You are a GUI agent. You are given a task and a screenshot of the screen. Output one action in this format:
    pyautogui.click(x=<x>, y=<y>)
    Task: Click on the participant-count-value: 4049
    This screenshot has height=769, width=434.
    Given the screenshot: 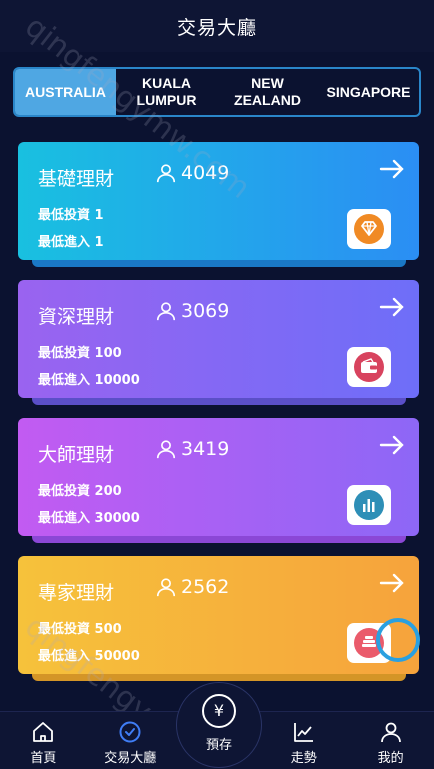 What is the action you would take?
    pyautogui.click(x=205, y=173)
    